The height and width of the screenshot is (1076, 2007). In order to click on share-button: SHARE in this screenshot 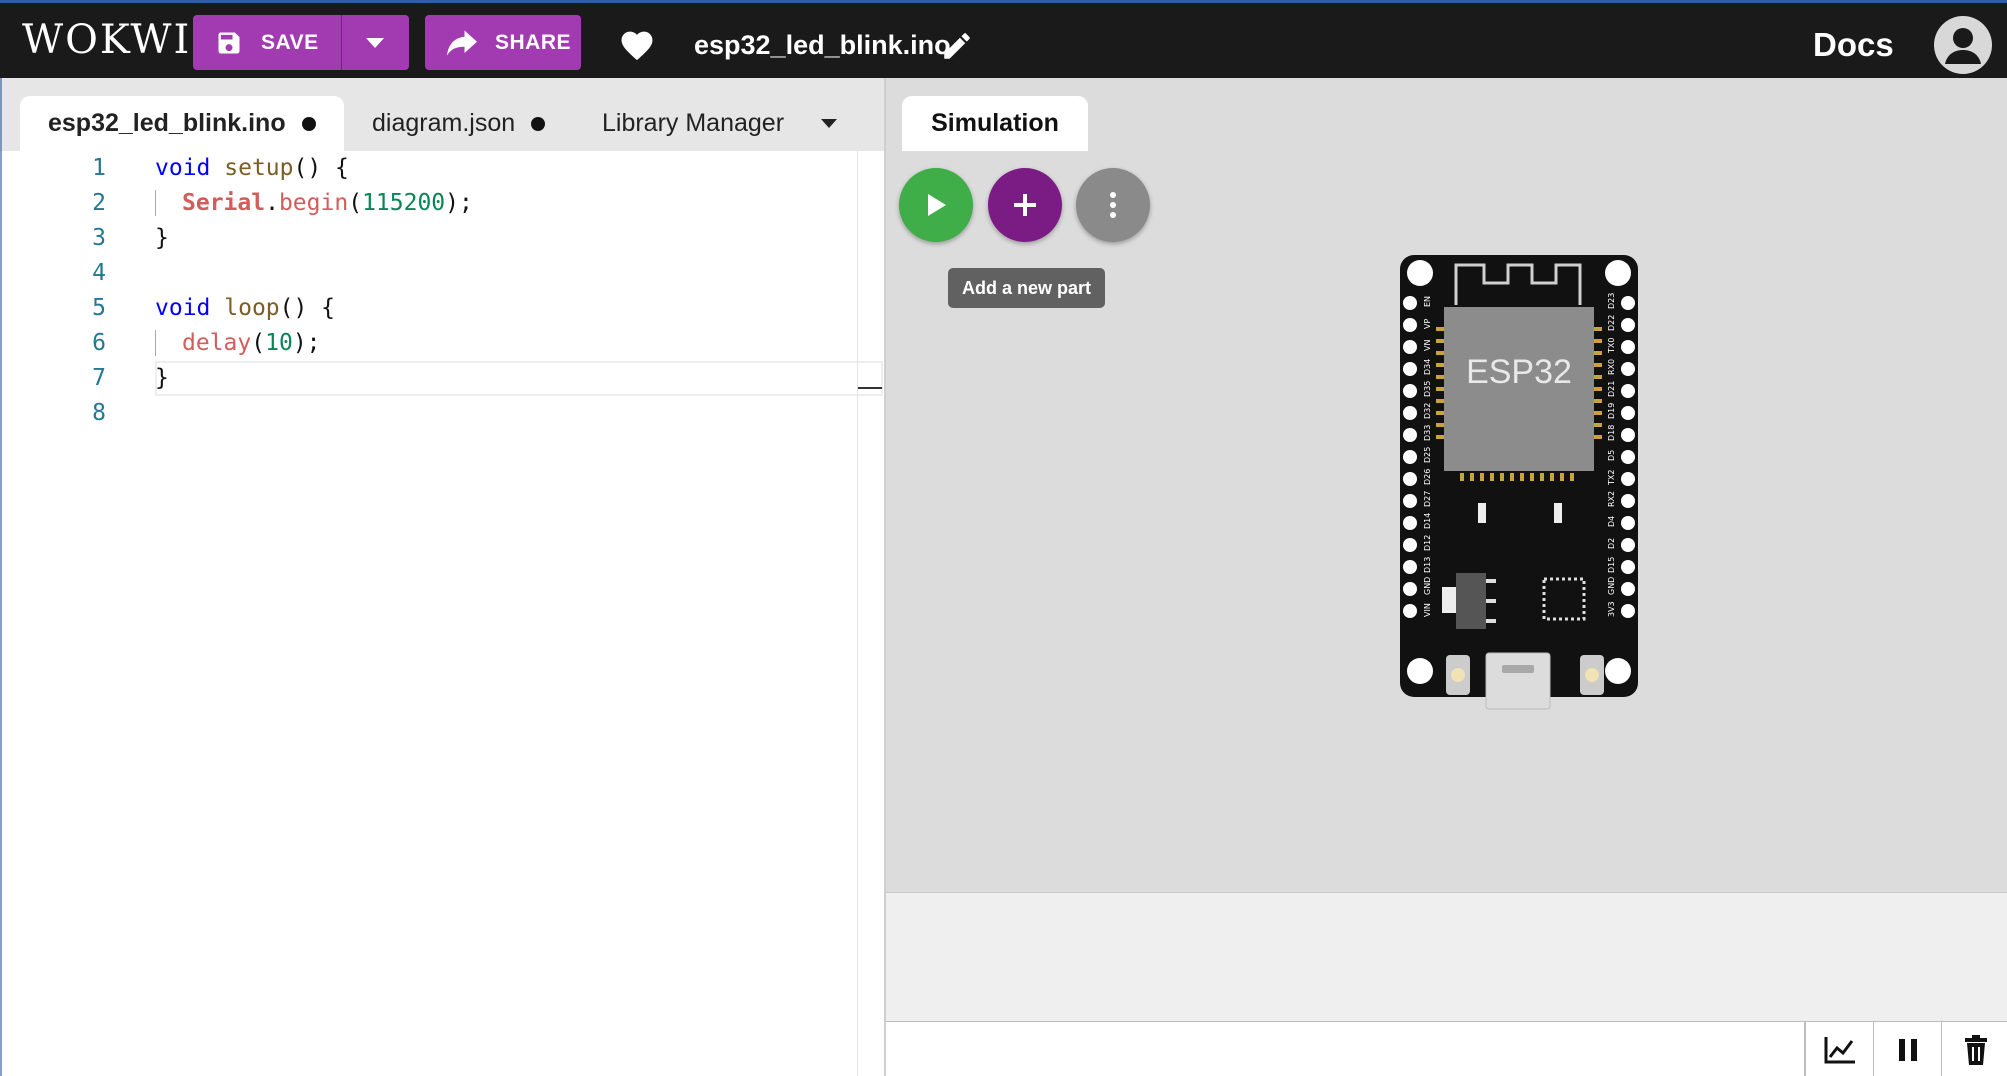, I will do `click(503, 42)`.